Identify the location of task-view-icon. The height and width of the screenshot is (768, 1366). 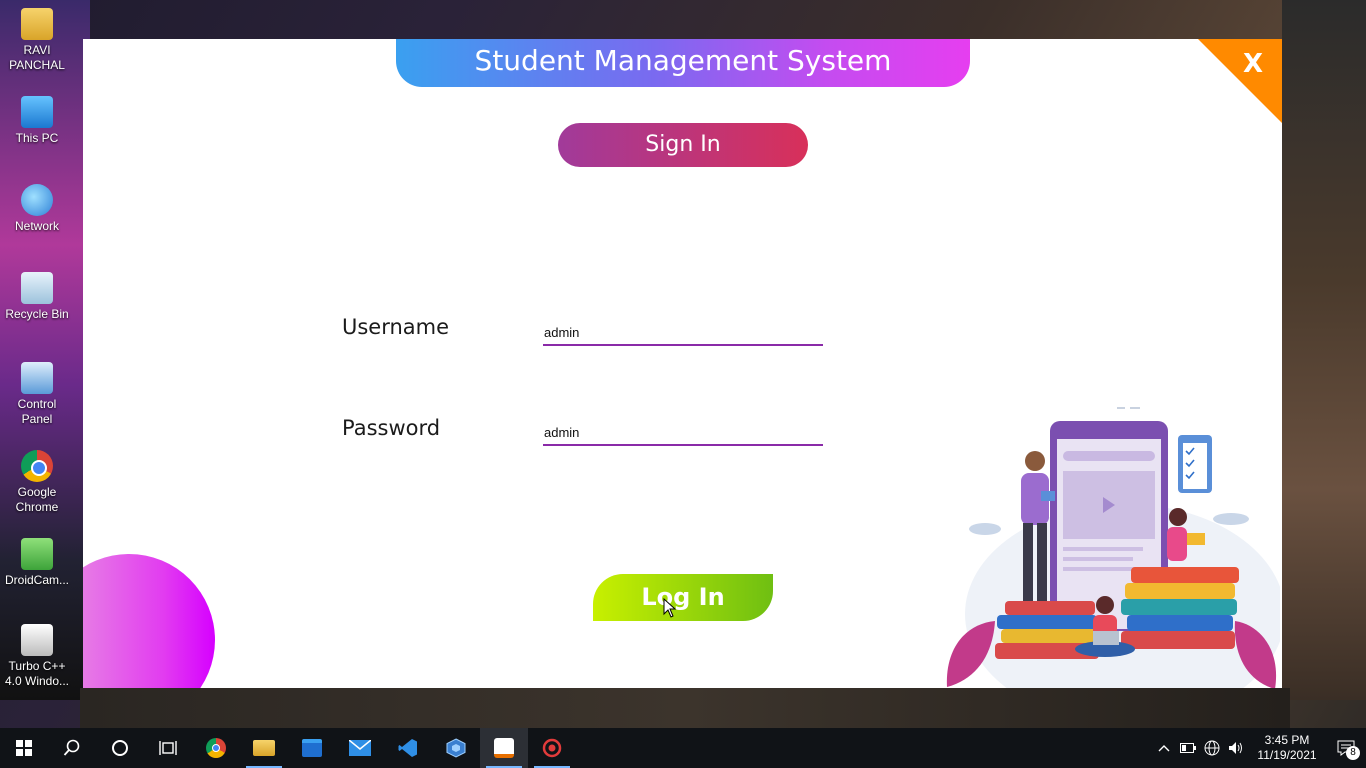
(168, 748).